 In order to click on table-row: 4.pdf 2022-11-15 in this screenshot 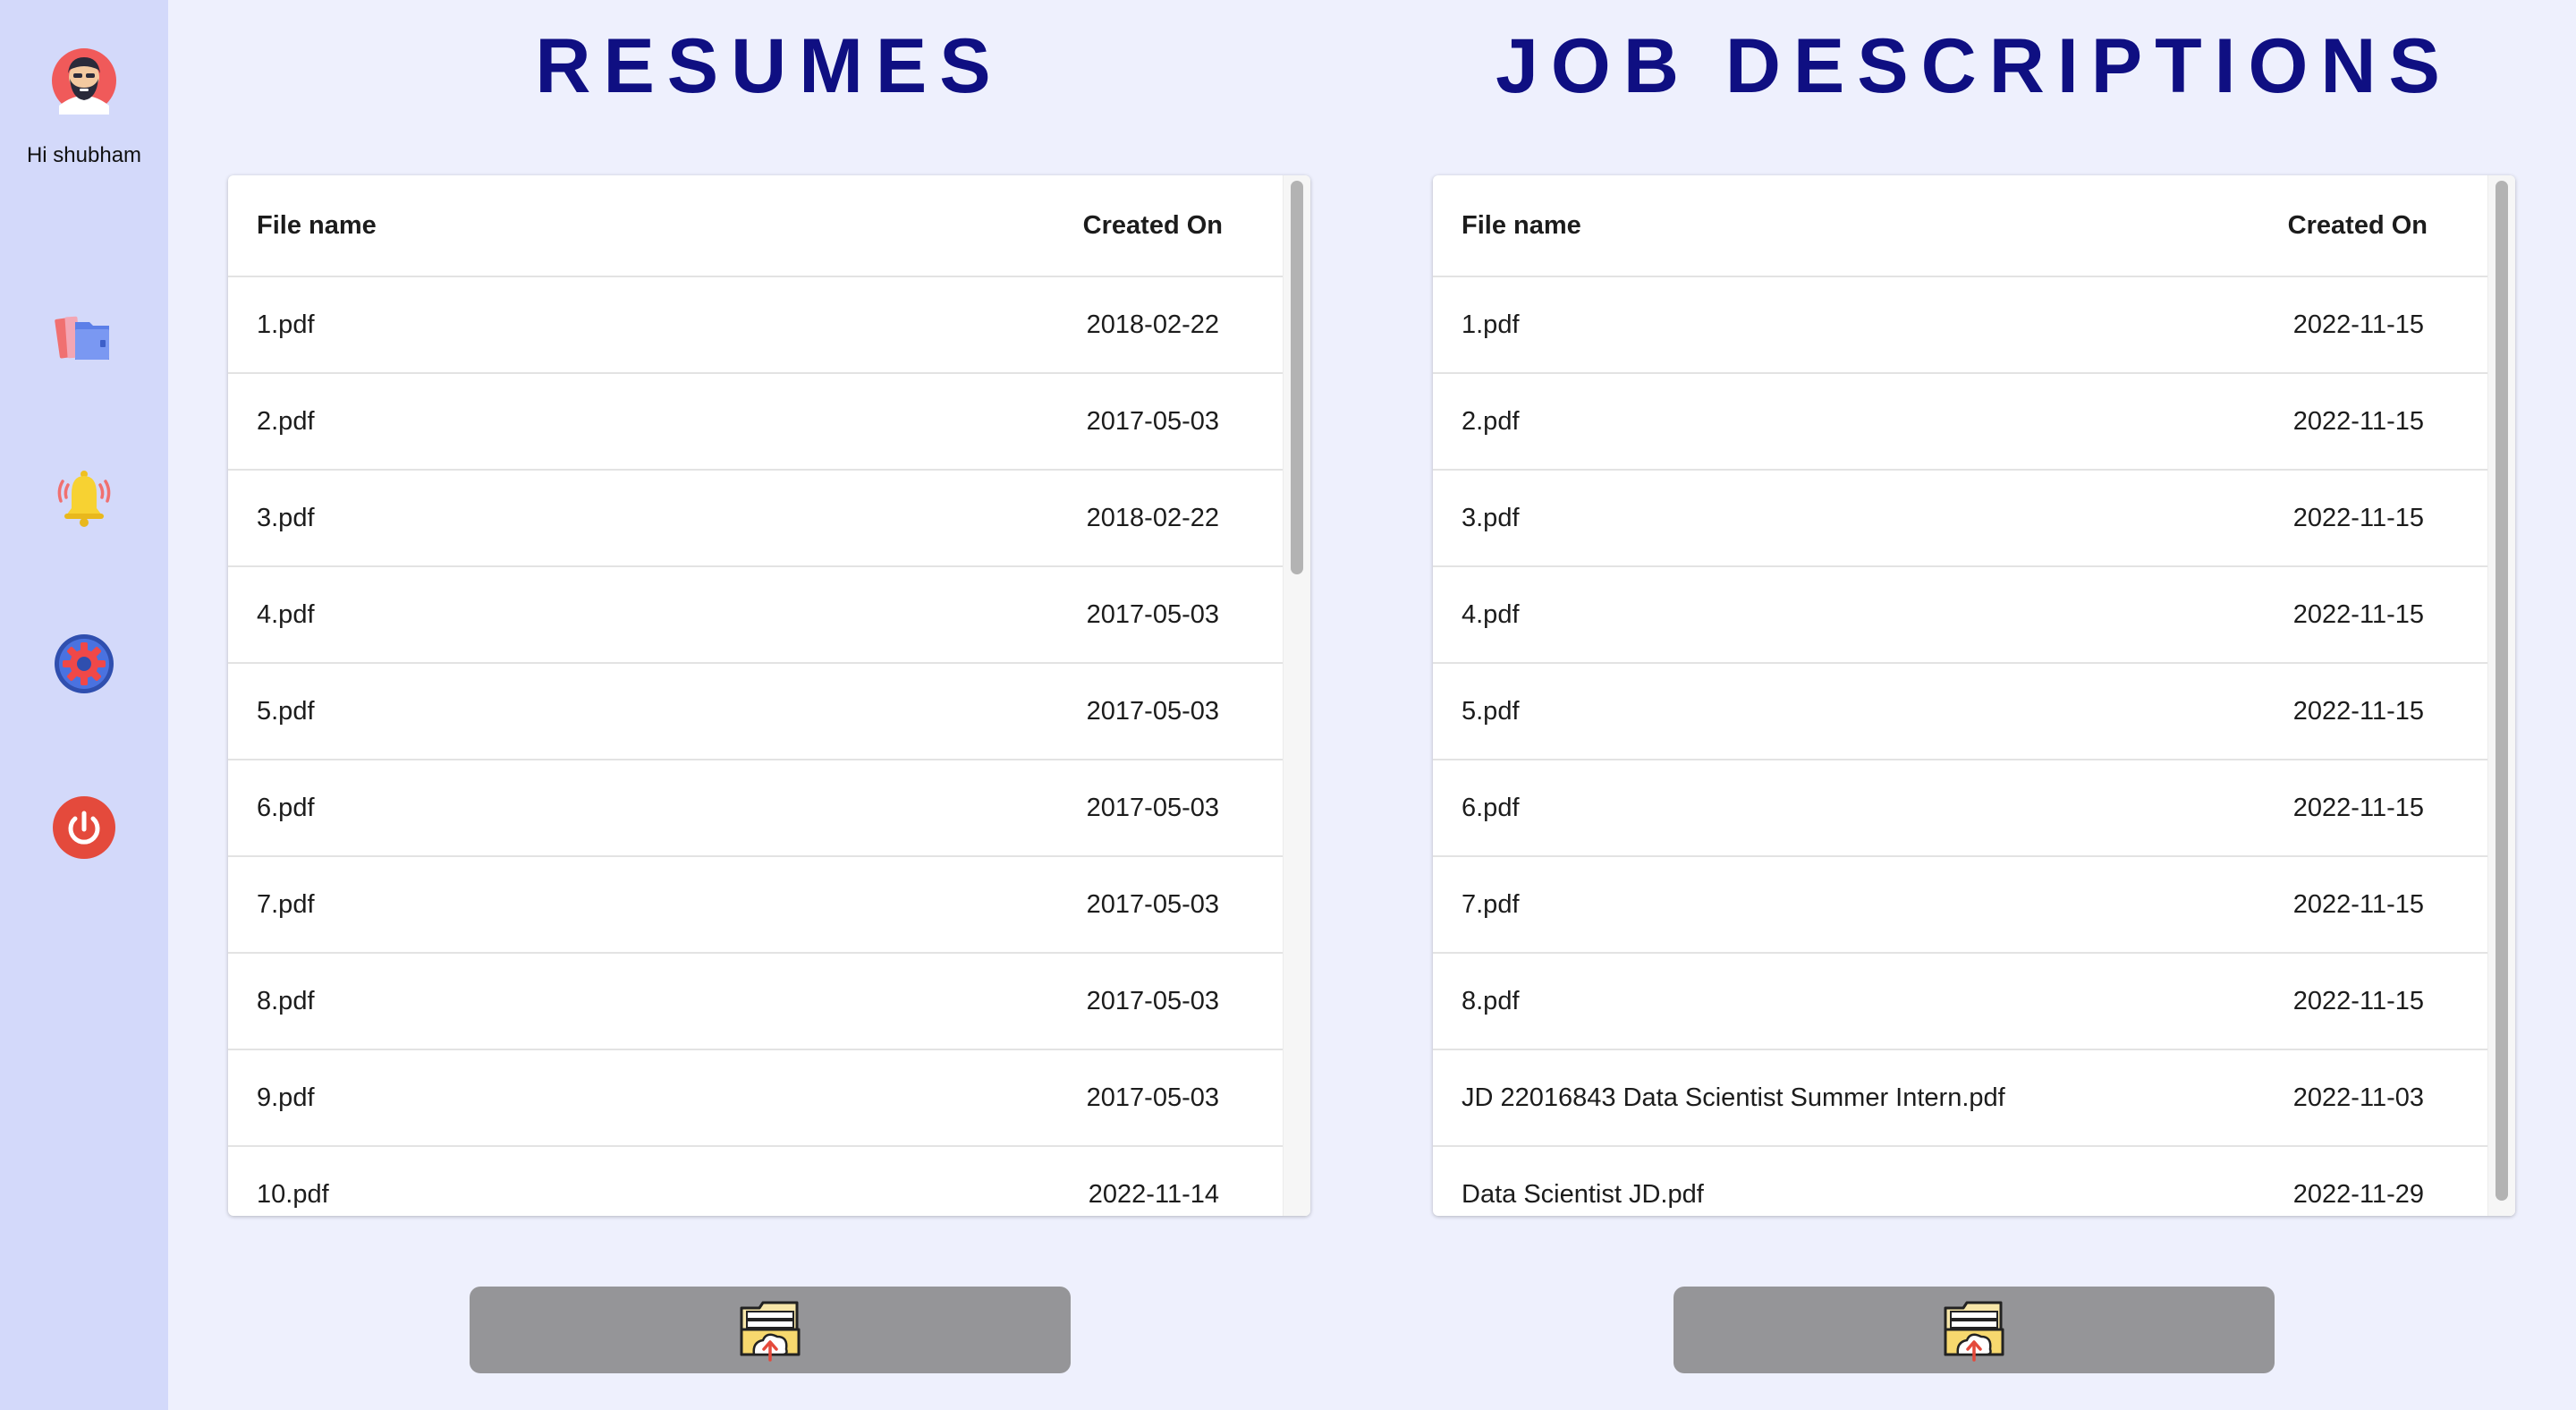, I will do `click(1960, 615)`.